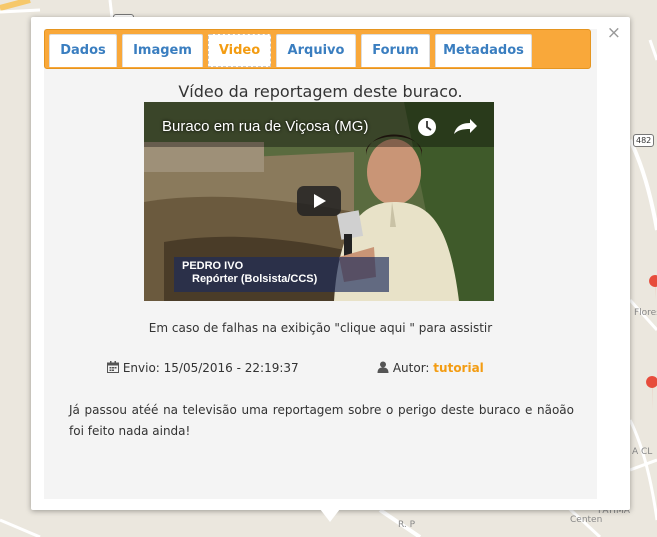 This screenshot has width=657, height=537. What do you see at coordinates (113, 367) in the screenshot?
I see `calendar-icon` at bounding box center [113, 367].